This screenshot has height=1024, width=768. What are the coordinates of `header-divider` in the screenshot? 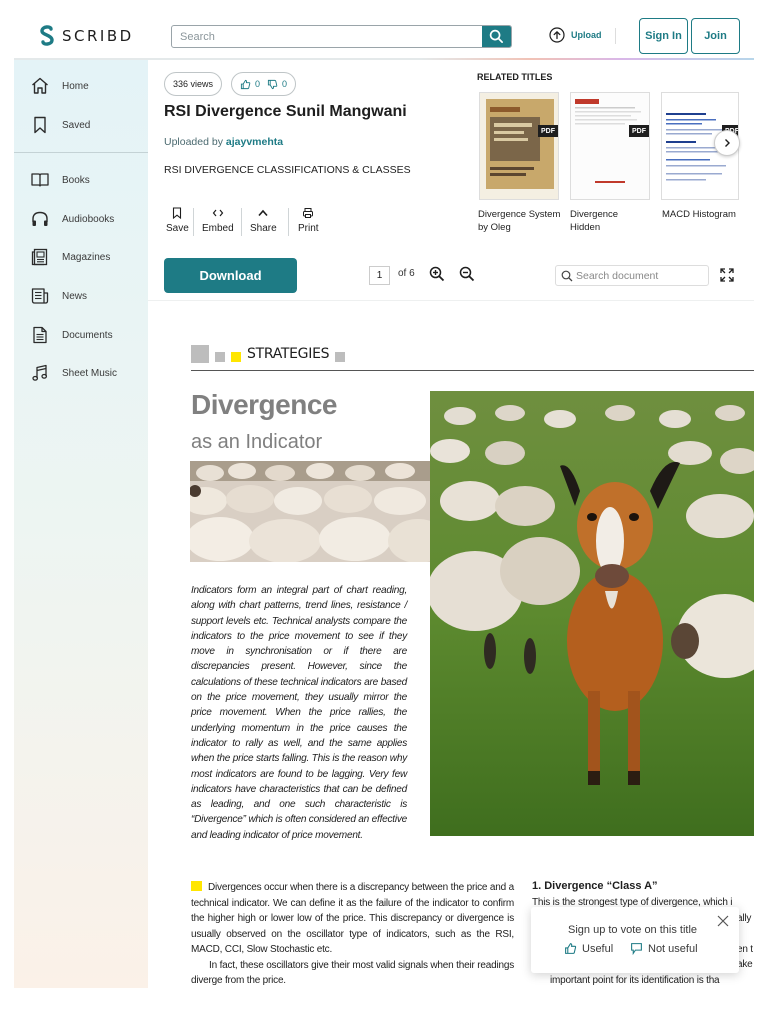 It's located at (615, 36).